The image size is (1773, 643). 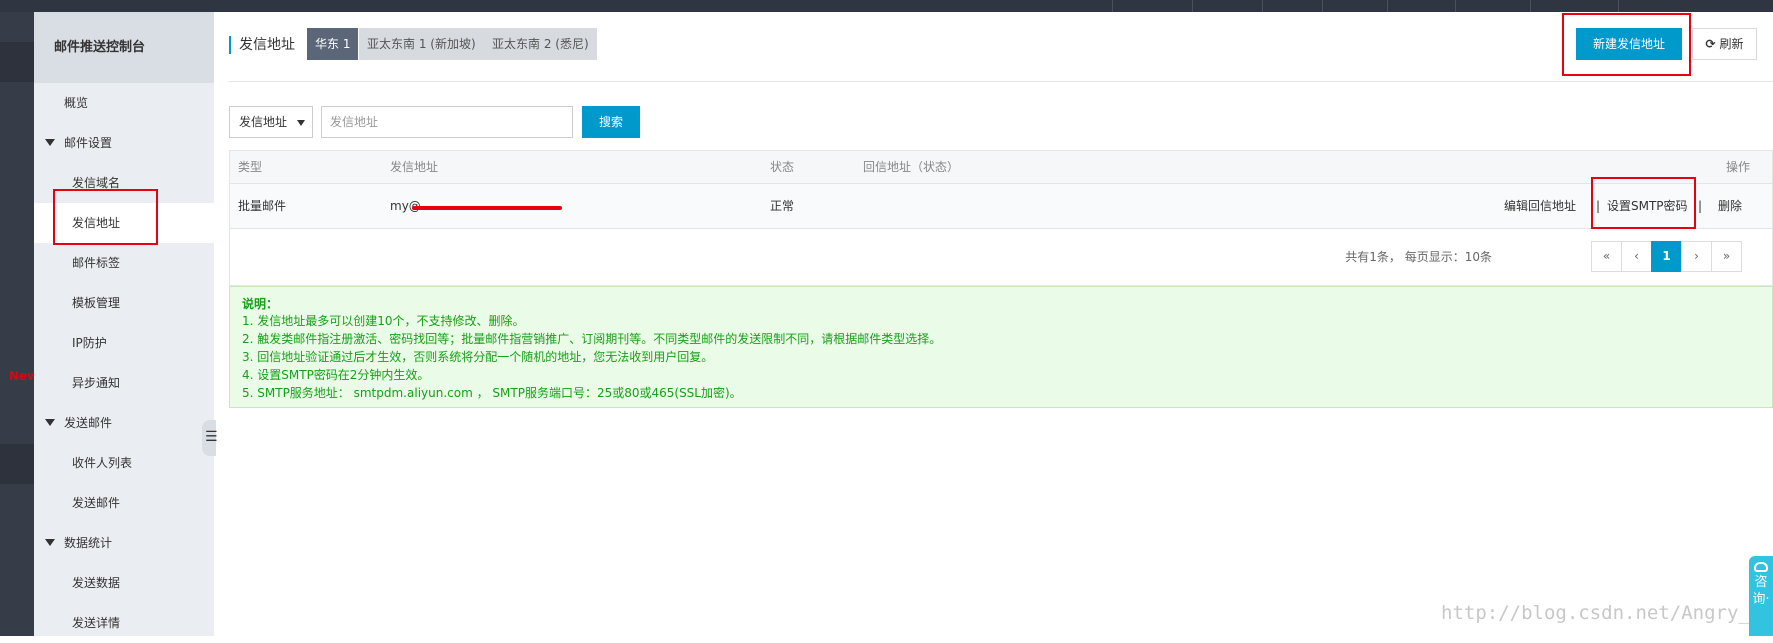 What do you see at coordinates (124, 47) in the screenshot?
I see `sidebar-title: 邮件推送控制台` at bounding box center [124, 47].